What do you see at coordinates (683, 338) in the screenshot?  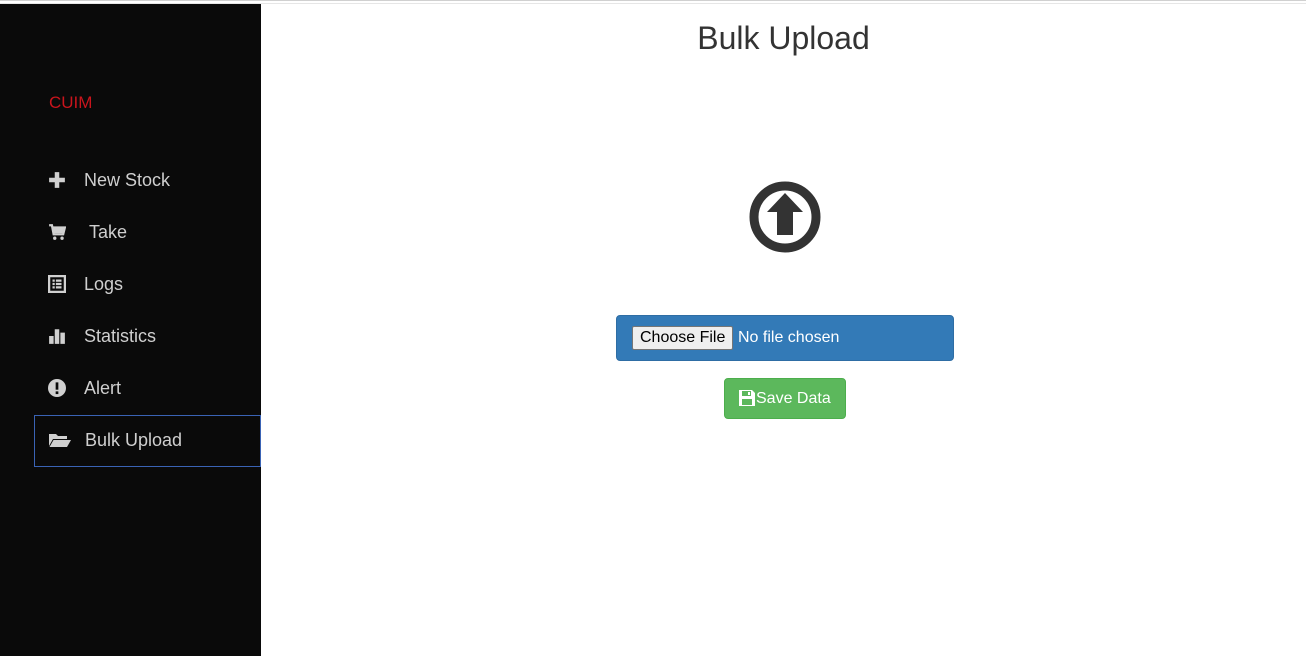 I see `choose-file-button: Choose File` at bounding box center [683, 338].